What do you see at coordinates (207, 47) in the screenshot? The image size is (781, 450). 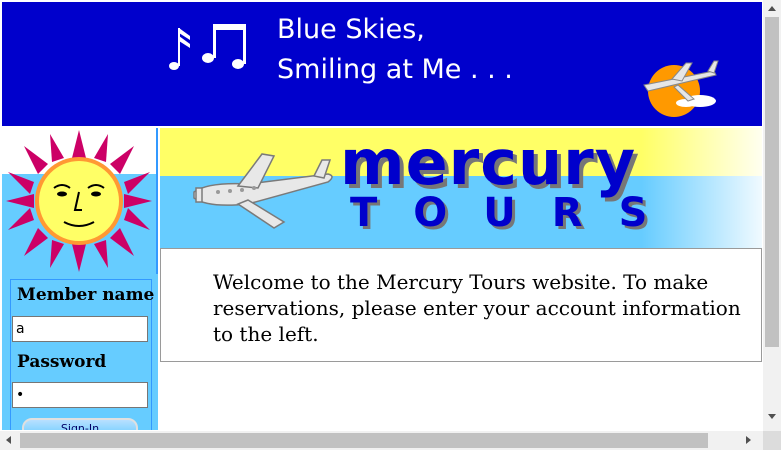 I see `music-notes-icon` at bounding box center [207, 47].